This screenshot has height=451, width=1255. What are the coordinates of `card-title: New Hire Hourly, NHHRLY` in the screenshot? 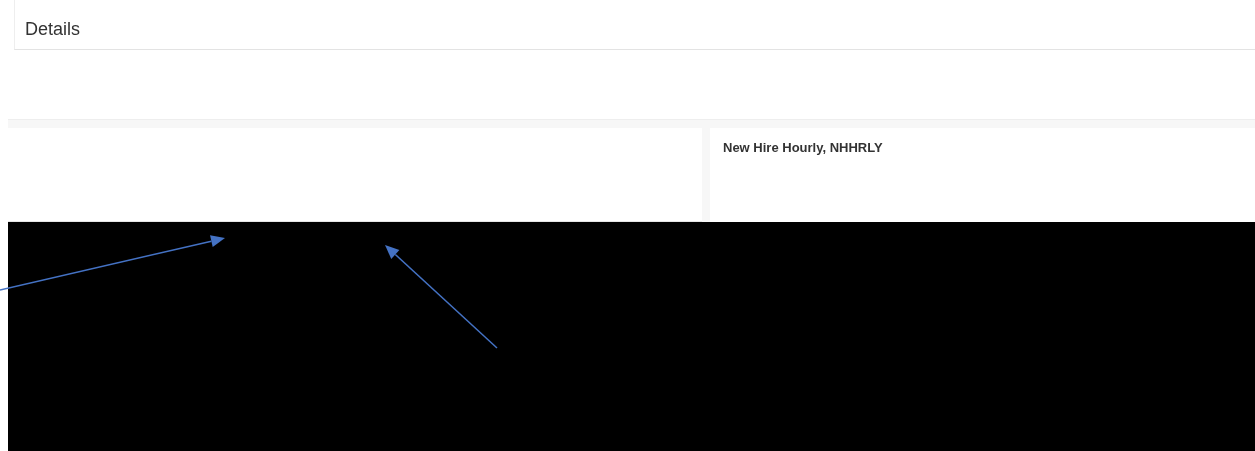 It's located at (803, 147).